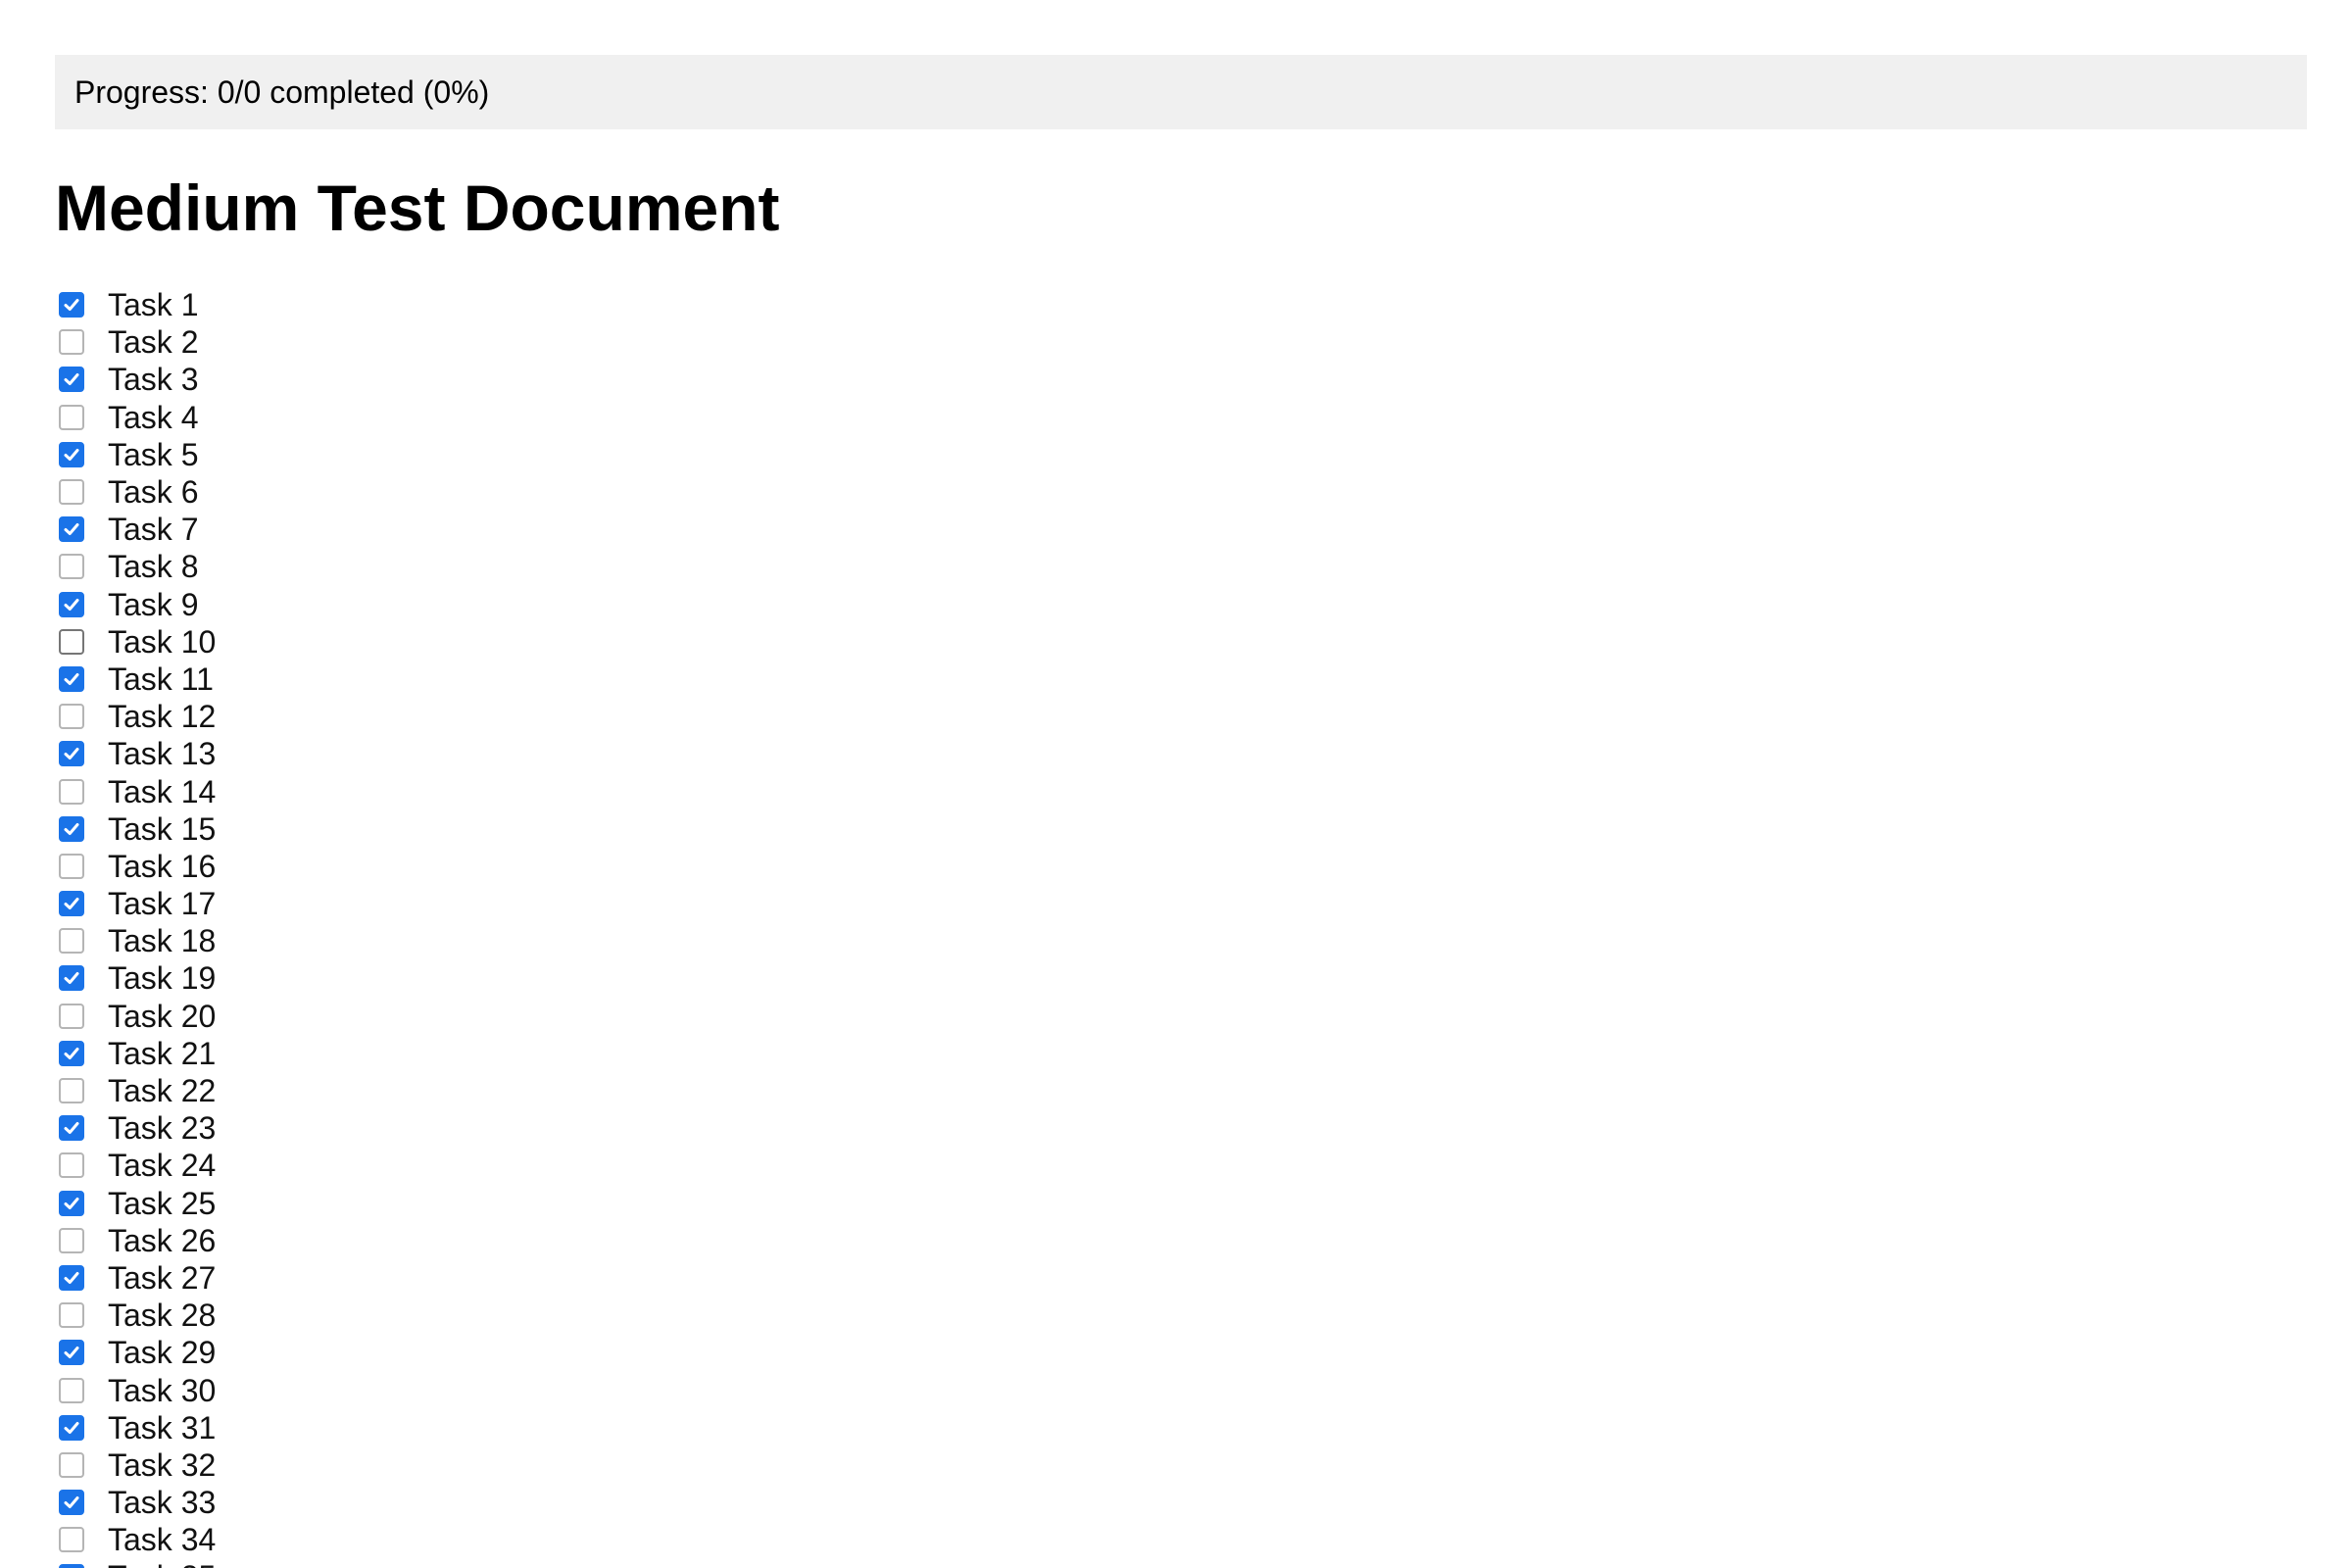  Describe the element at coordinates (447, 1053) in the screenshot. I see `task-item: Task 21` at that location.